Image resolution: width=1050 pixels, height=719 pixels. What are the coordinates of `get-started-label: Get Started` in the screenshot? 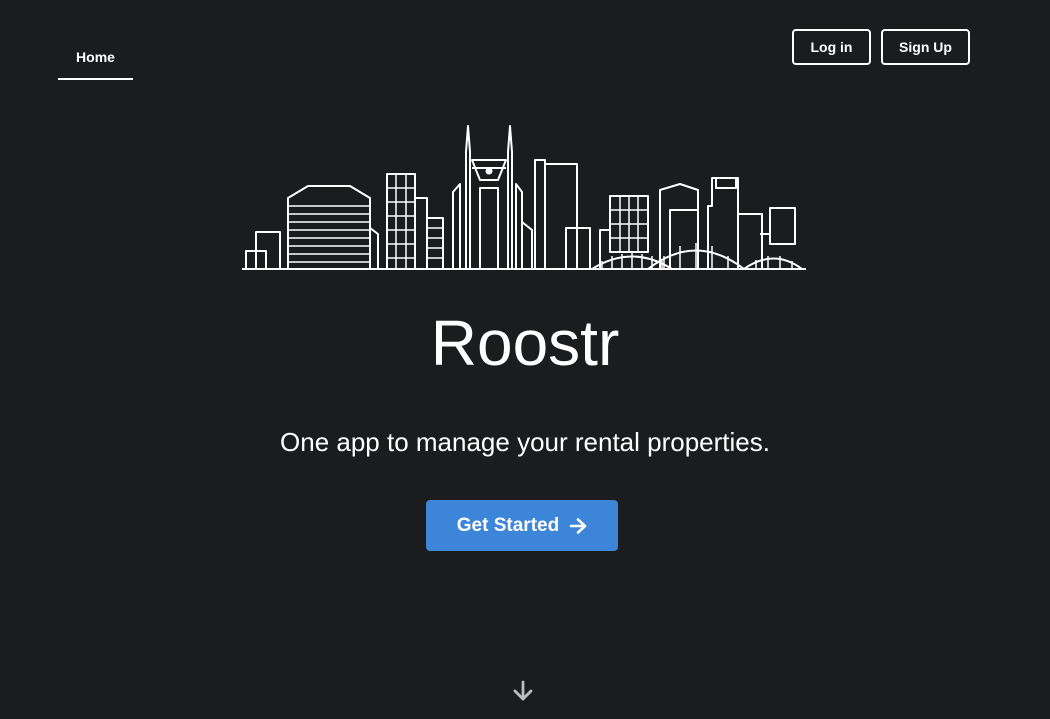 It's located at (508, 525).